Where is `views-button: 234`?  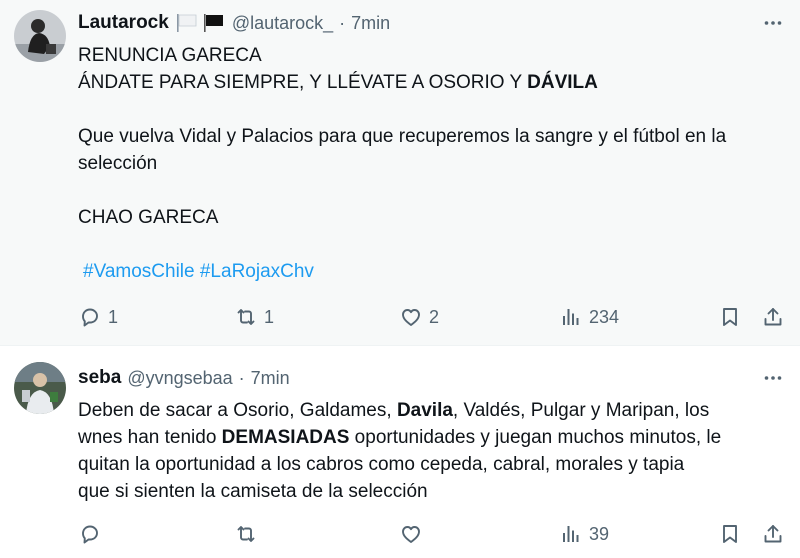 views-button: 234 is located at coordinates (589, 317).